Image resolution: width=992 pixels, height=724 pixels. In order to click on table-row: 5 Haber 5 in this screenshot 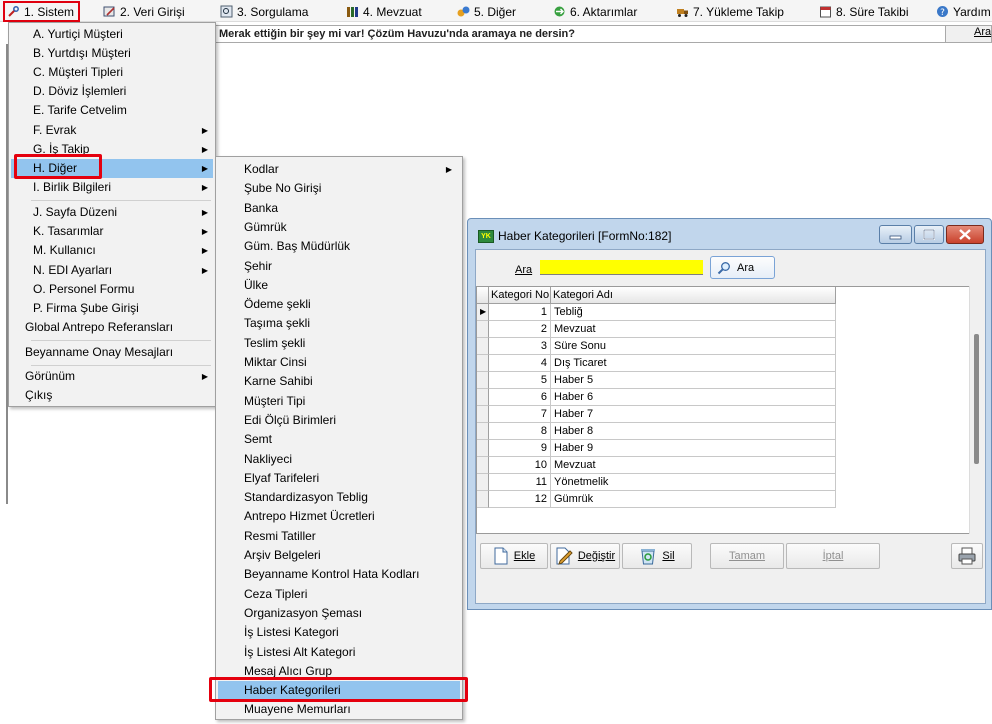, I will do `click(656, 380)`.